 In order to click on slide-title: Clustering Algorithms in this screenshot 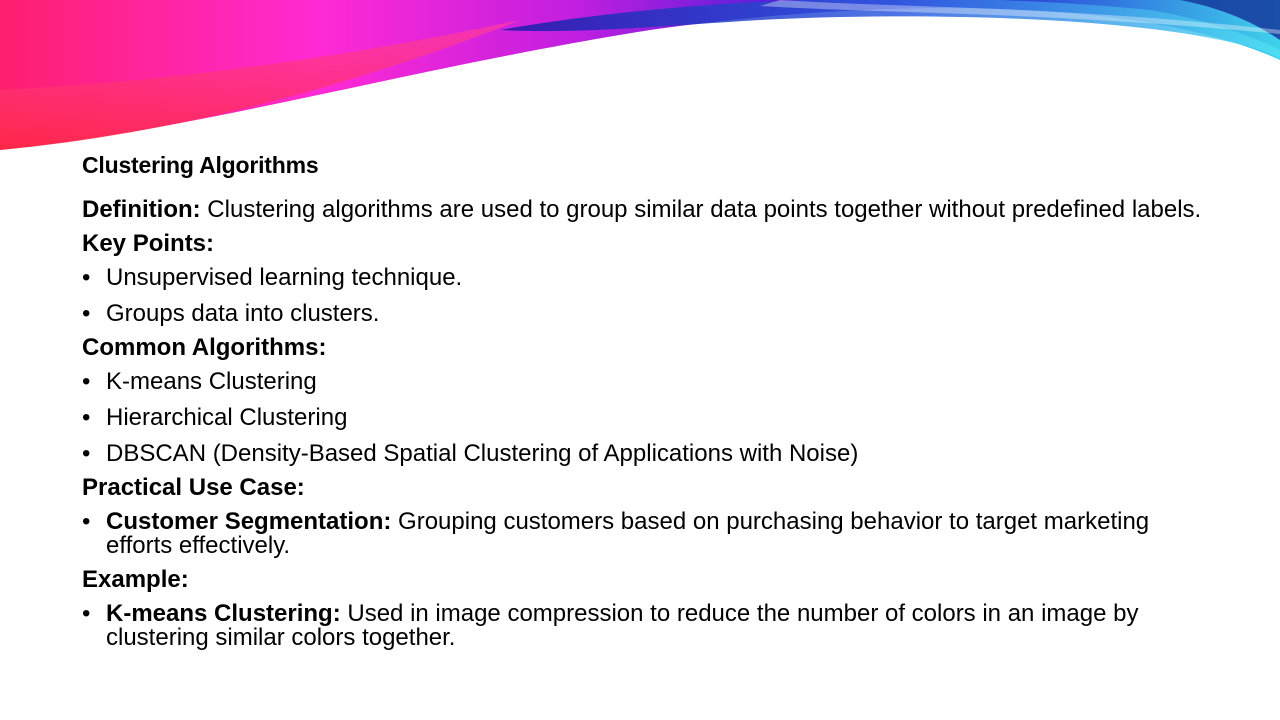, I will do `click(200, 165)`.